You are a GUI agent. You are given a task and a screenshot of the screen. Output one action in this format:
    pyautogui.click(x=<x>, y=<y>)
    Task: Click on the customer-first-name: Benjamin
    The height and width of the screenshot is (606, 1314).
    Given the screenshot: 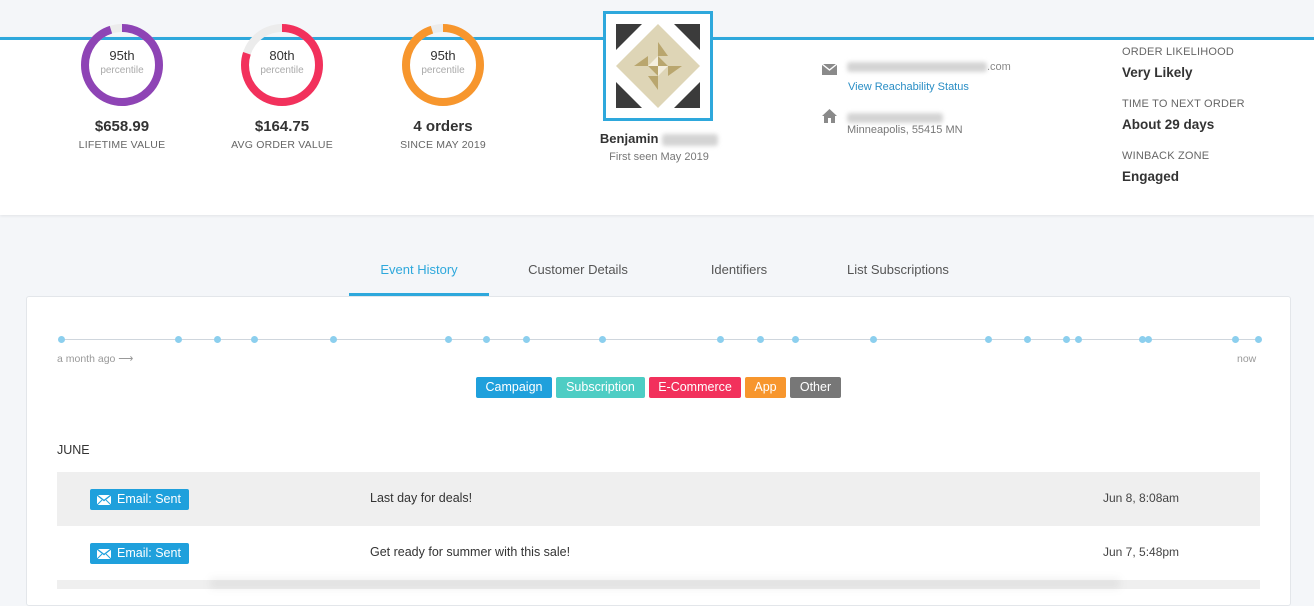 What is the action you would take?
    pyautogui.click(x=629, y=138)
    